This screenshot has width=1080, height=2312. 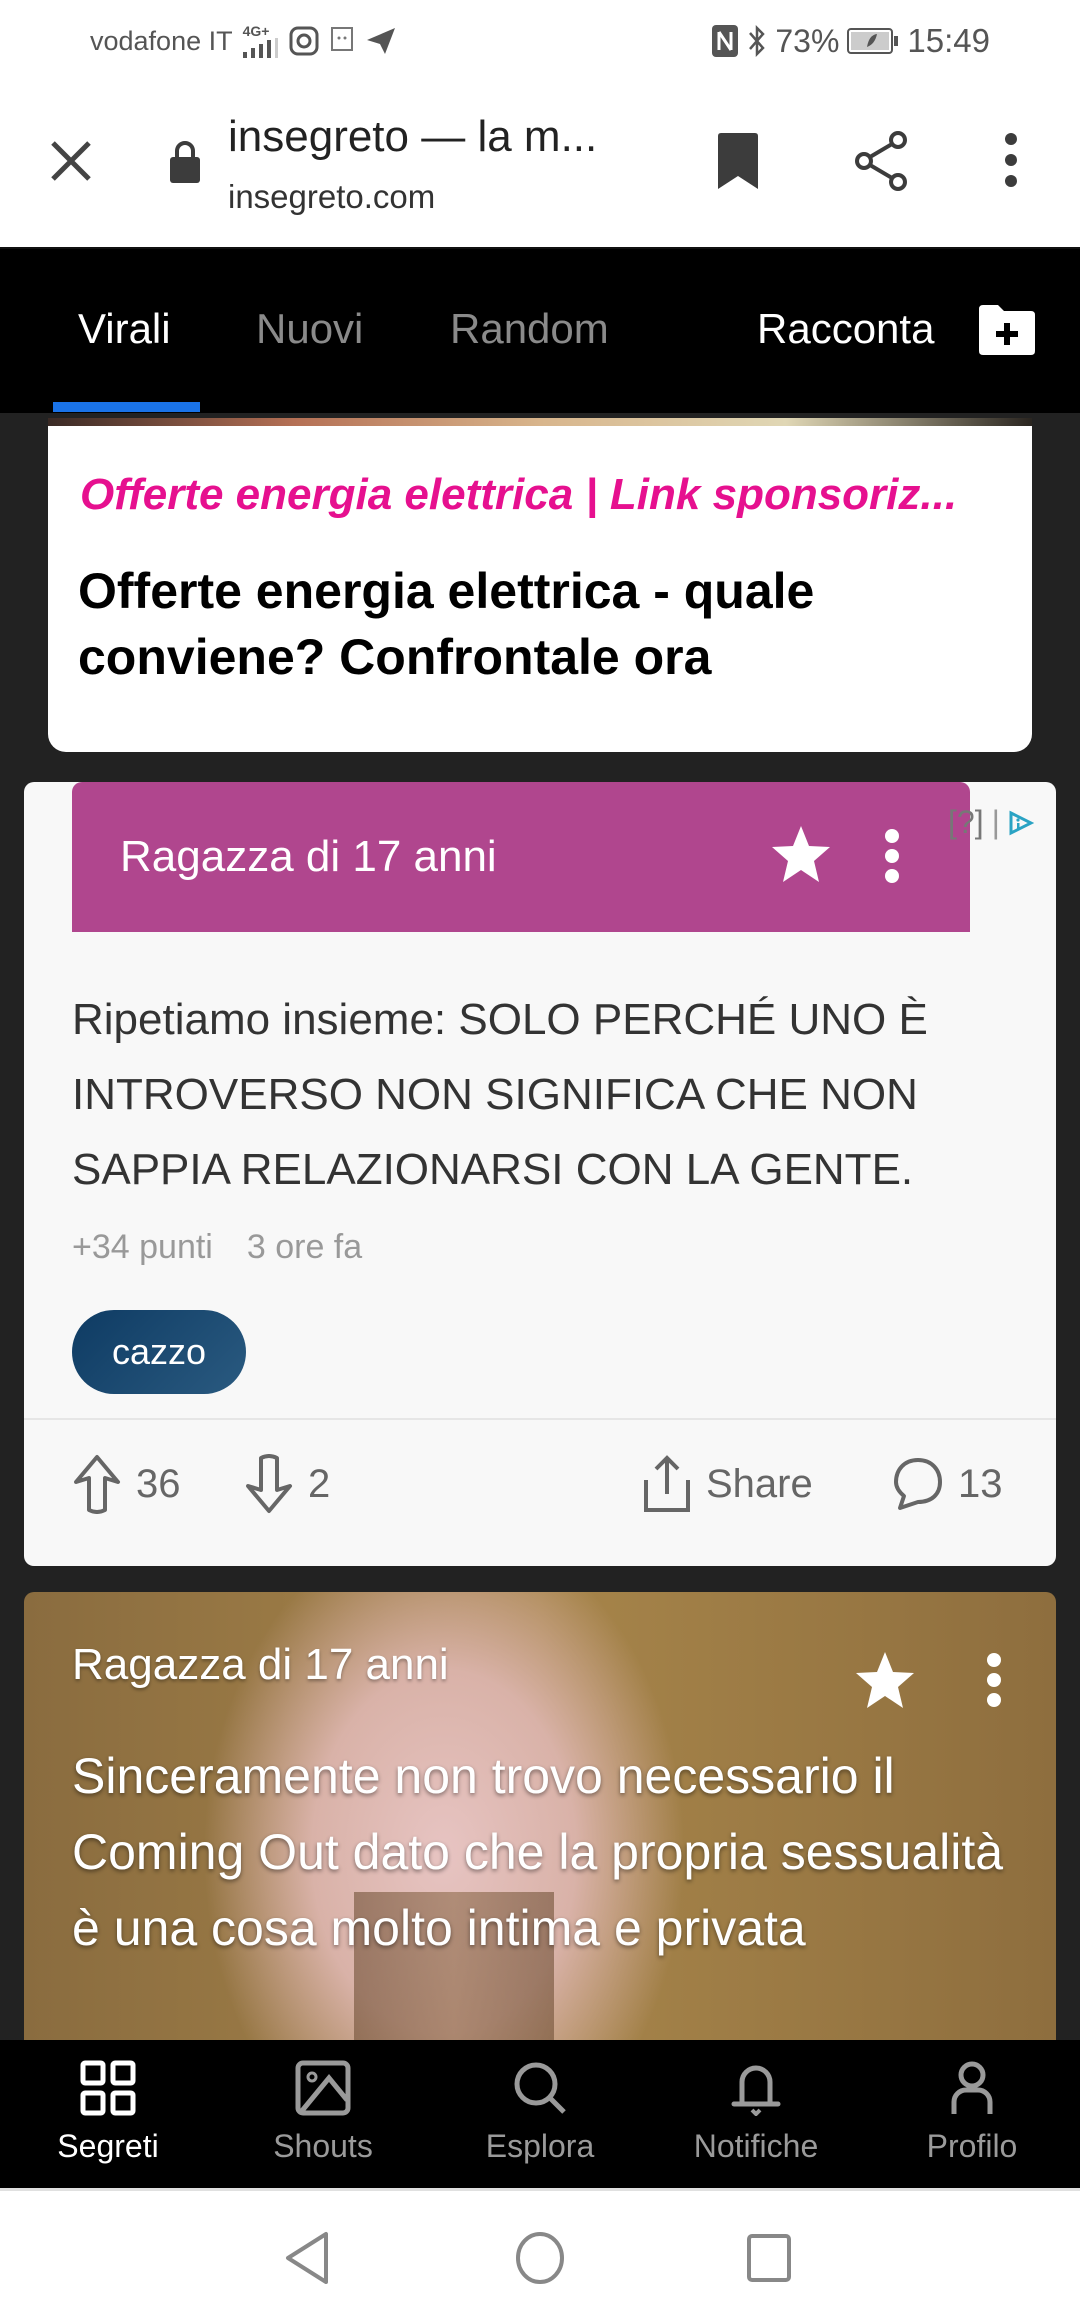 What do you see at coordinates (256, 31) in the screenshot?
I see `network-type: 4G+` at bounding box center [256, 31].